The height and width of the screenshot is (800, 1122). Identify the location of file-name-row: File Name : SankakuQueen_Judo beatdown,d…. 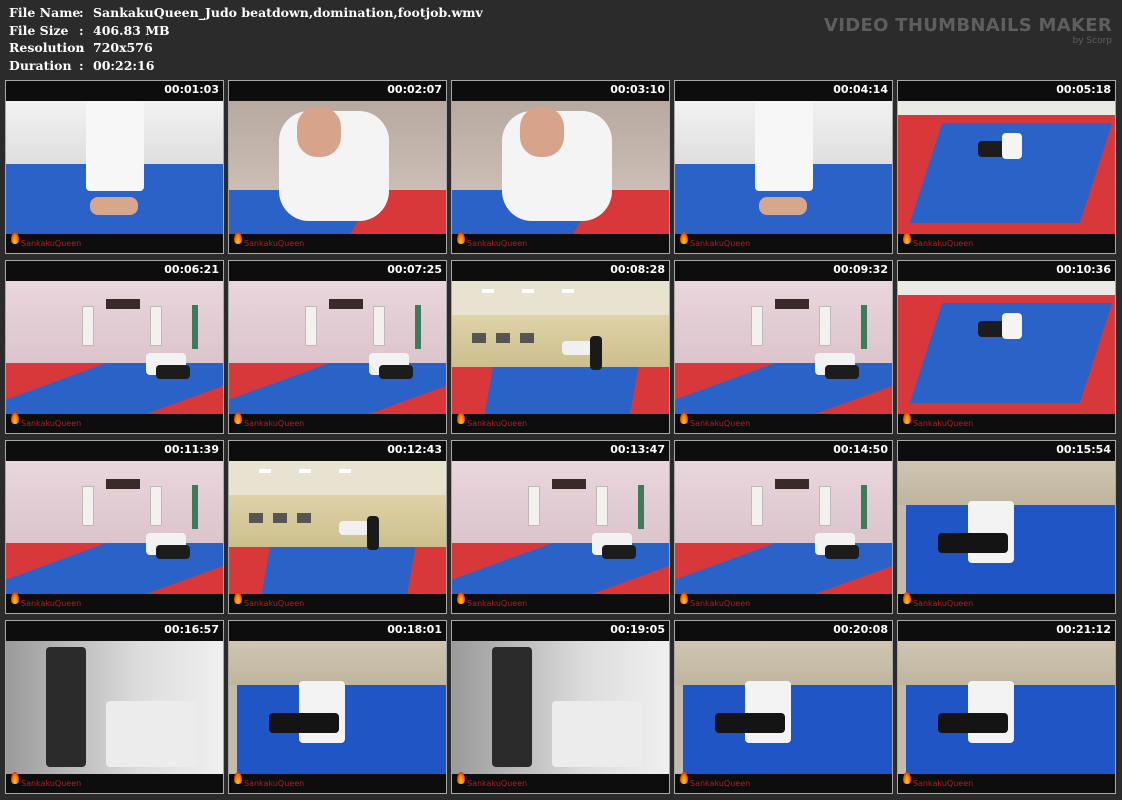
(246, 13).